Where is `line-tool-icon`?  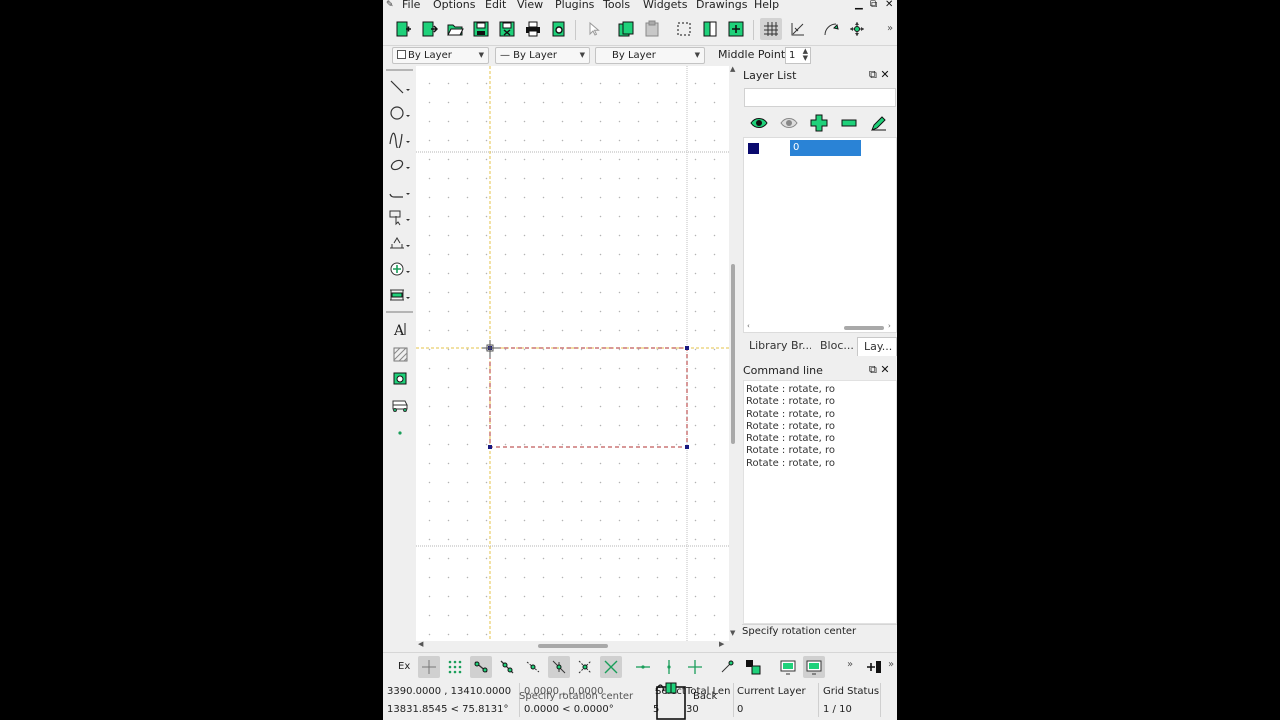
line-tool-icon is located at coordinates (400, 87).